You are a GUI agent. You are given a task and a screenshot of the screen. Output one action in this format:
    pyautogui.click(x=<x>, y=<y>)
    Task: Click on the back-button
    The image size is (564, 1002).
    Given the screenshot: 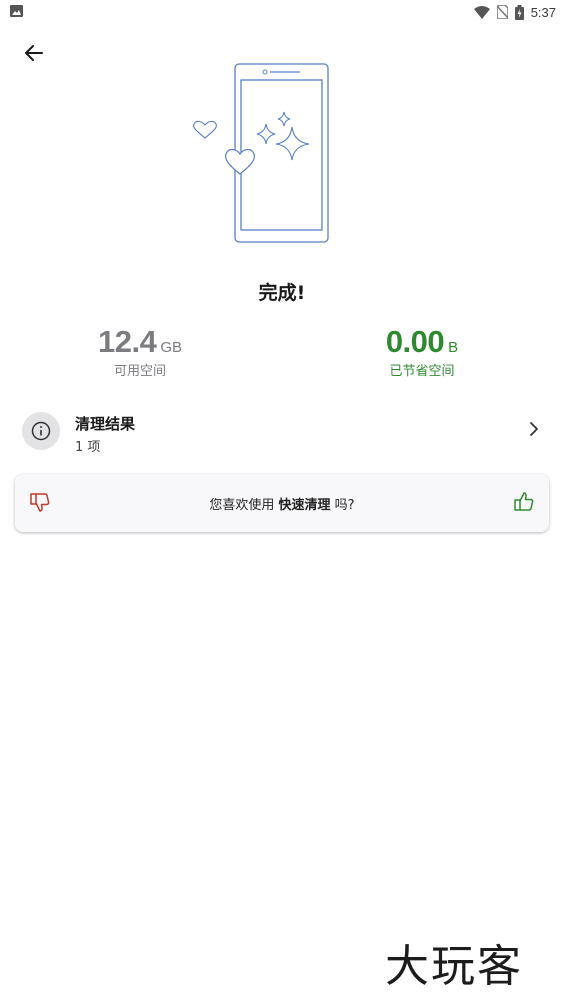 What is the action you would take?
    pyautogui.click(x=34, y=53)
    